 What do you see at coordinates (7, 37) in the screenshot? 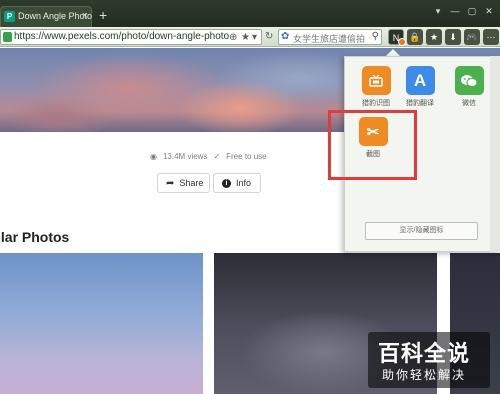
I see `secure-lock-icon` at bounding box center [7, 37].